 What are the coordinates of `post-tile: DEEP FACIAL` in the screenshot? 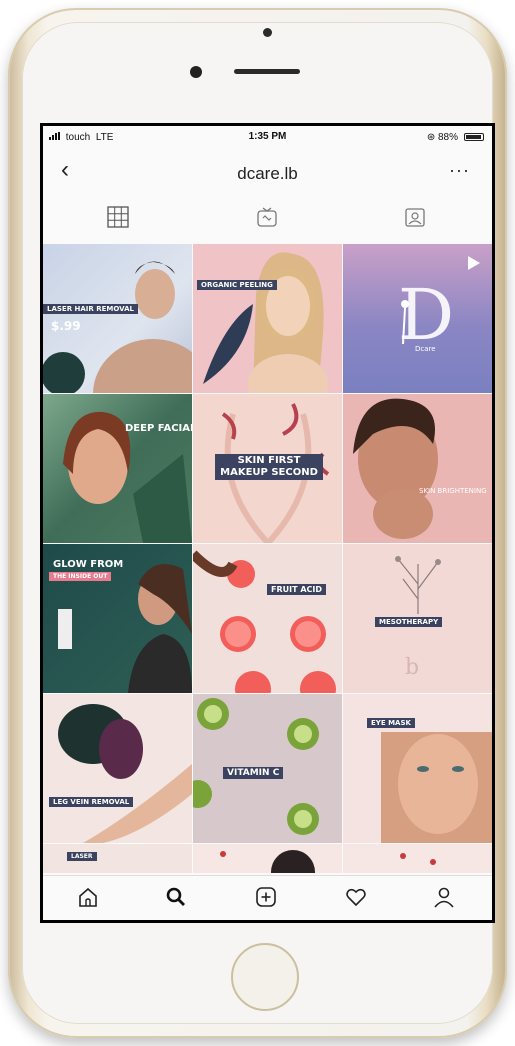 It's located at (117, 468).